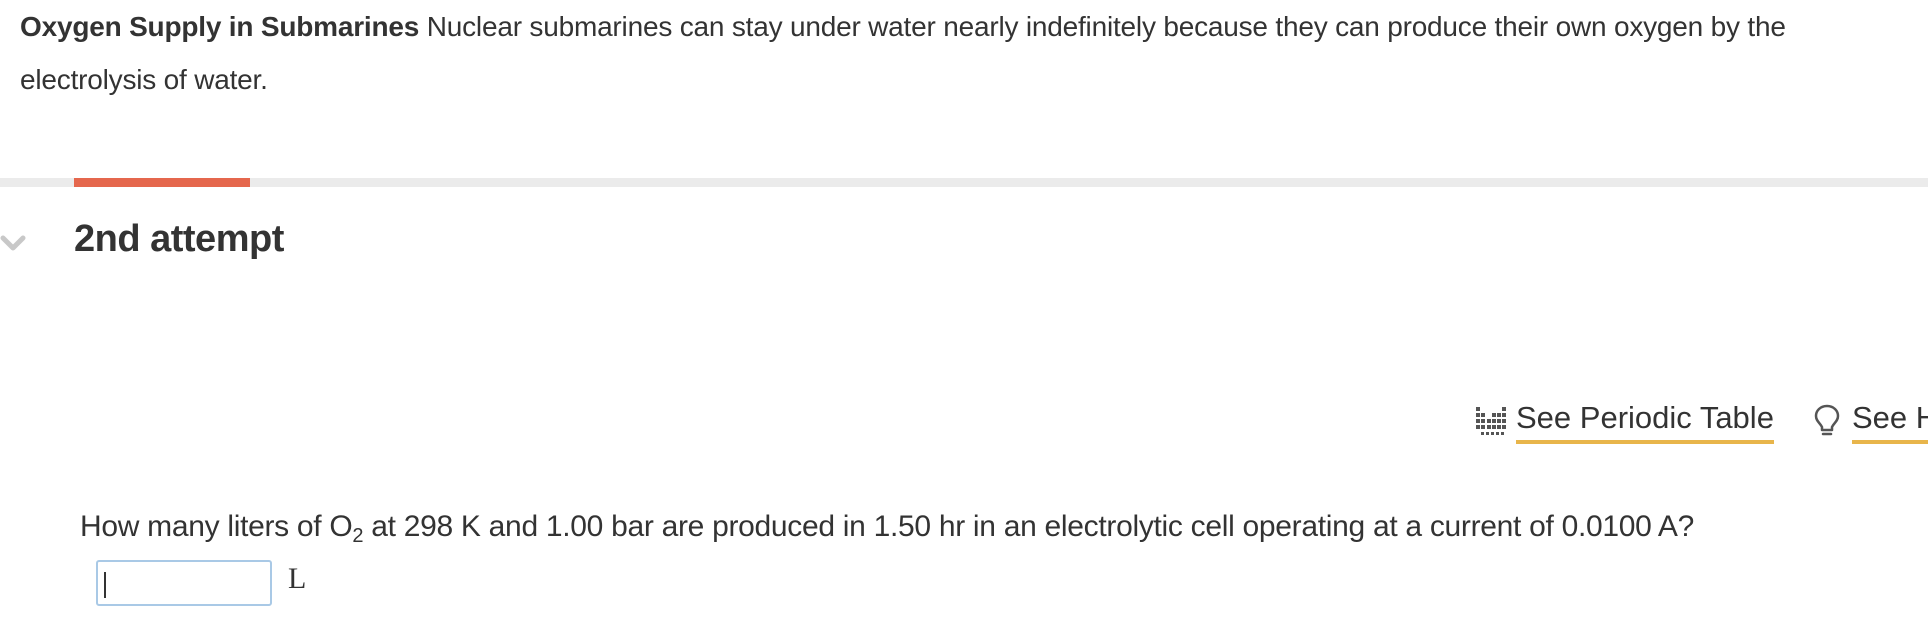 This screenshot has width=1928, height=628. Describe the element at coordinates (13, 243) in the screenshot. I see `chevron-down-icon` at that location.